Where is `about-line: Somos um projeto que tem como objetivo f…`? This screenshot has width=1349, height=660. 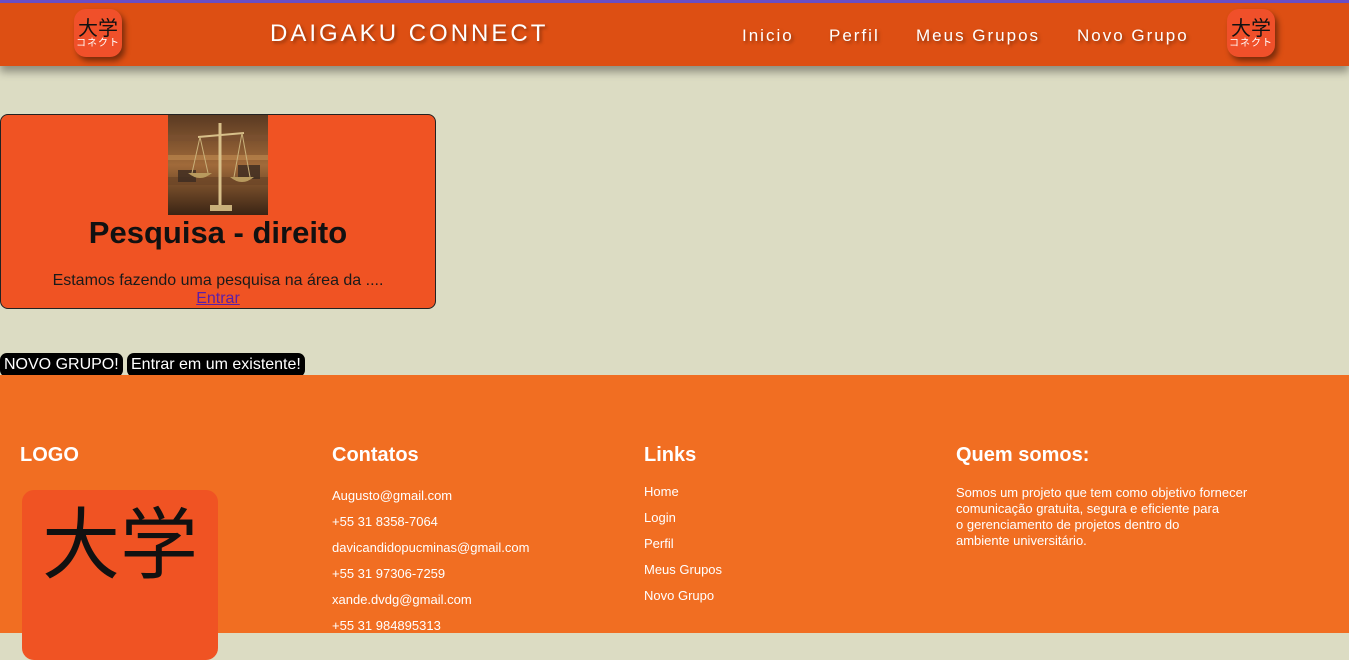
about-line: Somos um projeto que tem como objetivo f… is located at coordinates (1102, 492).